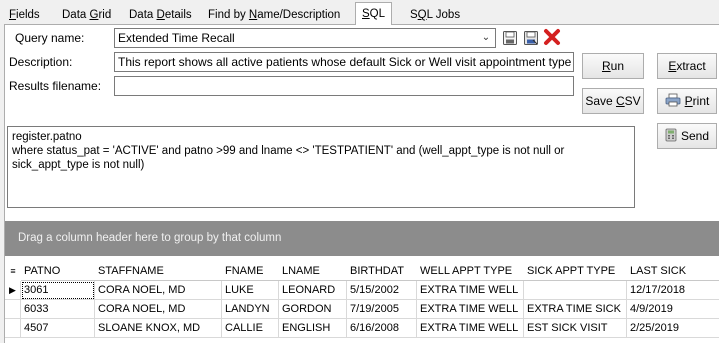 The image size is (719, 343). I want to click on sql-line: register.patno, so click(47, 137).